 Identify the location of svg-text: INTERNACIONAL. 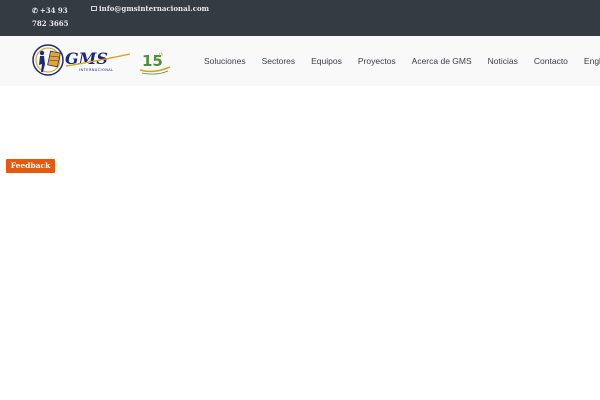
(96, 70).